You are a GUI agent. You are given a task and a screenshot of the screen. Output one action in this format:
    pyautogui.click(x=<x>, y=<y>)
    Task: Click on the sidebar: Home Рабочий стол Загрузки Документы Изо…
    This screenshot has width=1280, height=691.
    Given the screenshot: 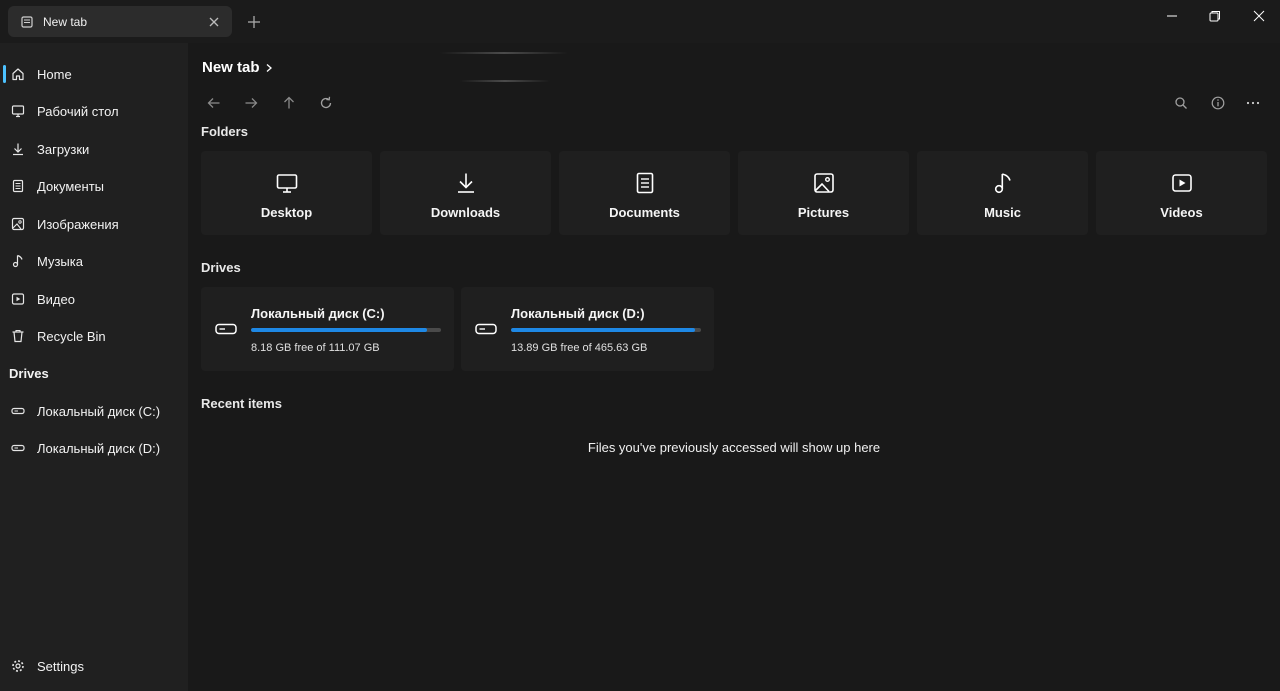 What is the action you would take?
    pyautogui.click(x=93, y=367)
    